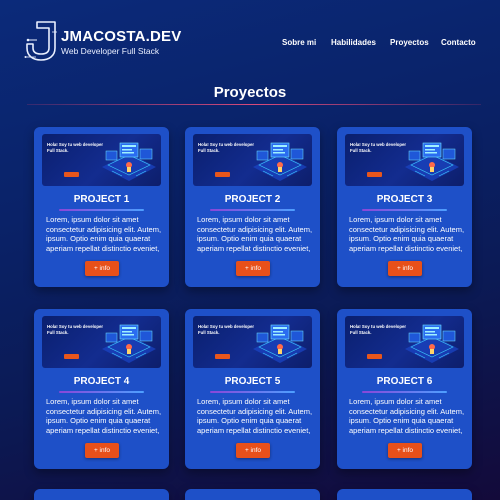  Describe the element at coordinates (353, 42) in the screenshot. I see `nav-item-habilidades: Habilidades` at that location.